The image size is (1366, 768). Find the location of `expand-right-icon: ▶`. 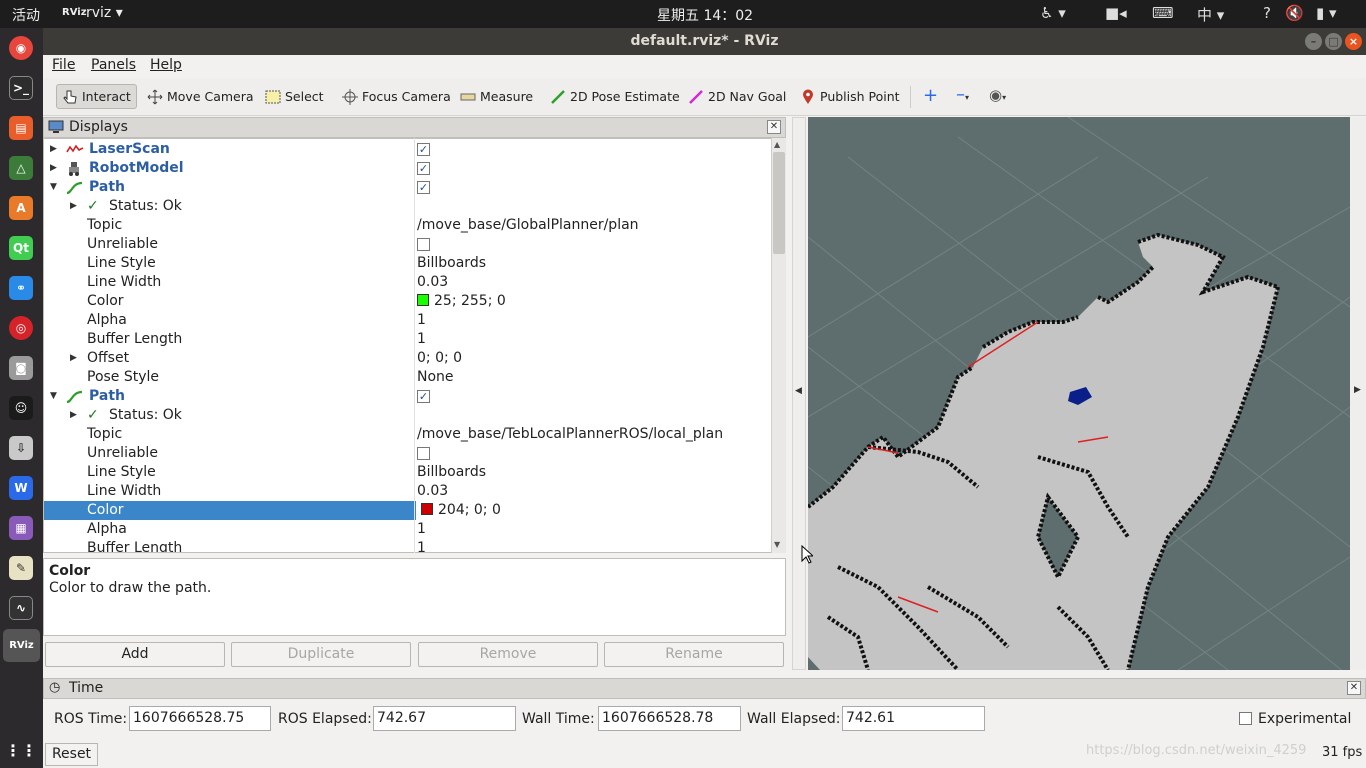

expand-right-icon: ▶ is located at coordinates (1357, 390).